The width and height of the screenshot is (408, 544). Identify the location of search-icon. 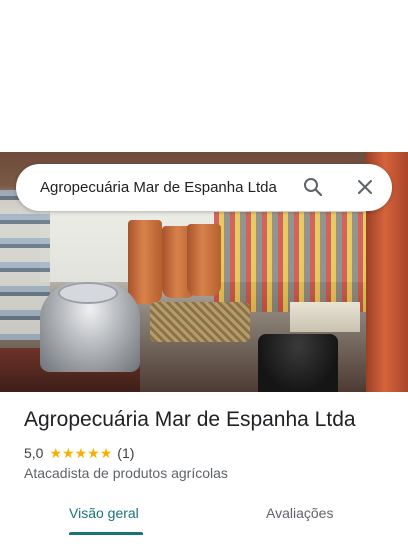
(313, 187).